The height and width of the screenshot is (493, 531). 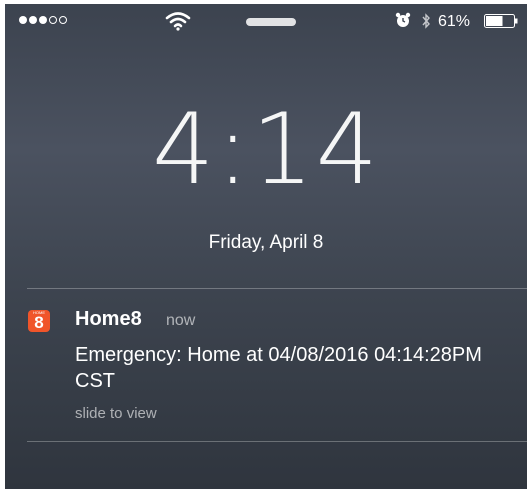 What do you see at coordinates (108, 319) in the screenshot?
I see `notification-app-name: Home8` at bounding box center [108, 319].